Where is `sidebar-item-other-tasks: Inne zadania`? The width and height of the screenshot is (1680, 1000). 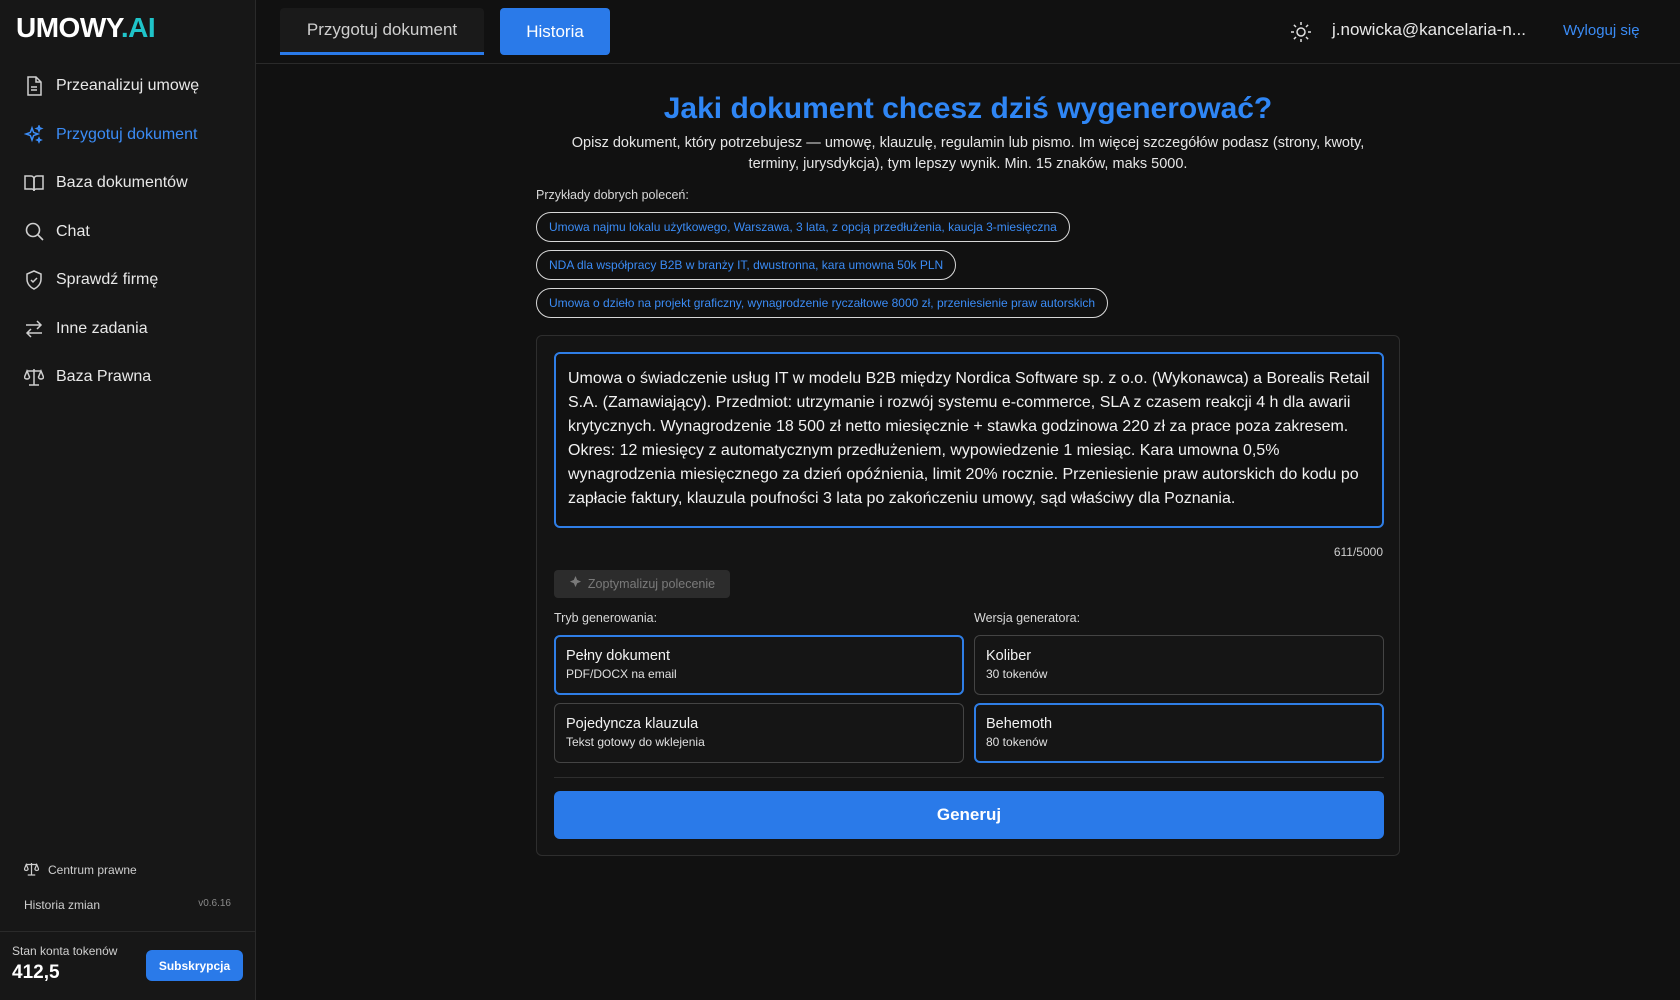
sidebar-item-other-tasks: Inne zadania is located at coordinates (128, 329).